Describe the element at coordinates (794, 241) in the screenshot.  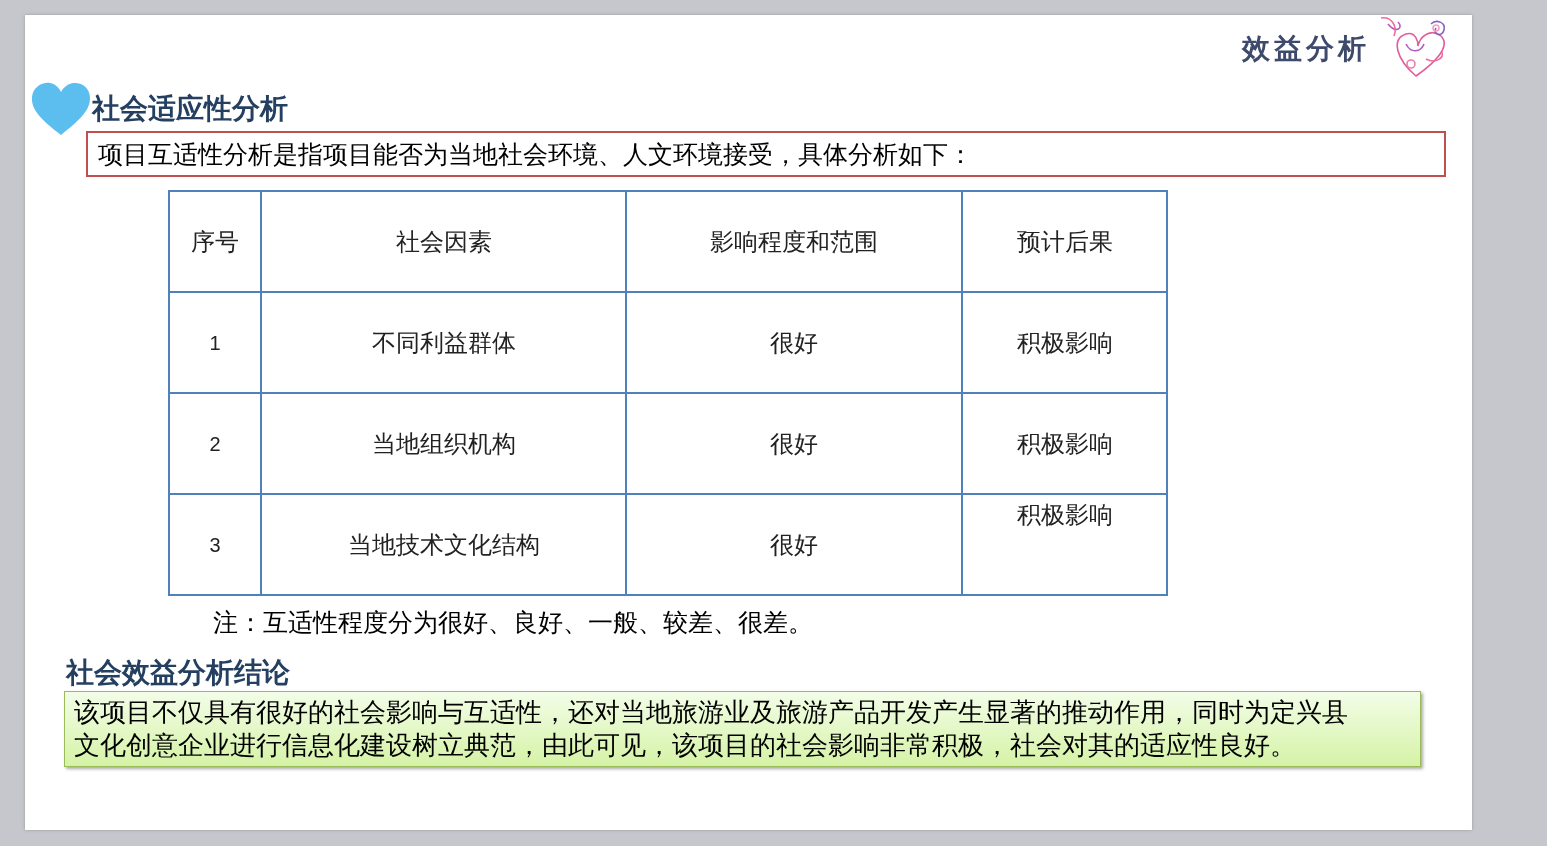
I see `column-header: 影响程度和范围` at that location.